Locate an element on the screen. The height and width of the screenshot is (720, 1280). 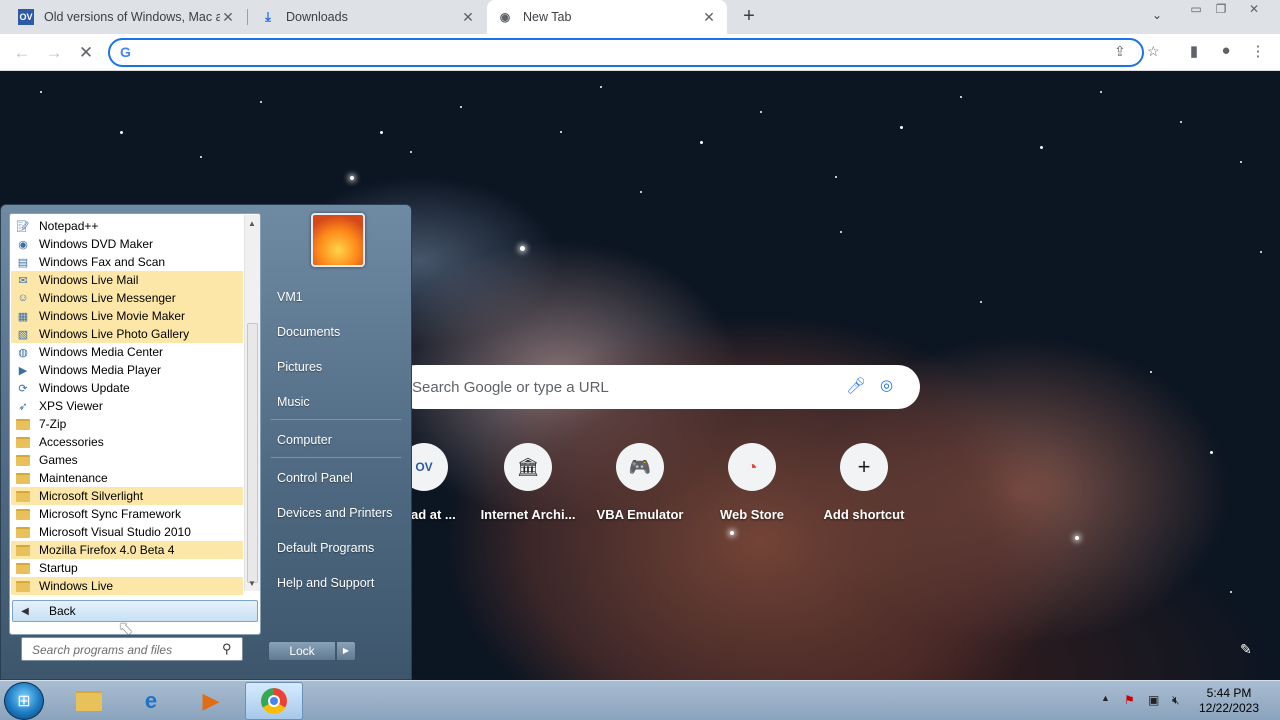
program-label: Mozilla Firefox 4.0 Beta 4 is located at coordinates (107, 550).